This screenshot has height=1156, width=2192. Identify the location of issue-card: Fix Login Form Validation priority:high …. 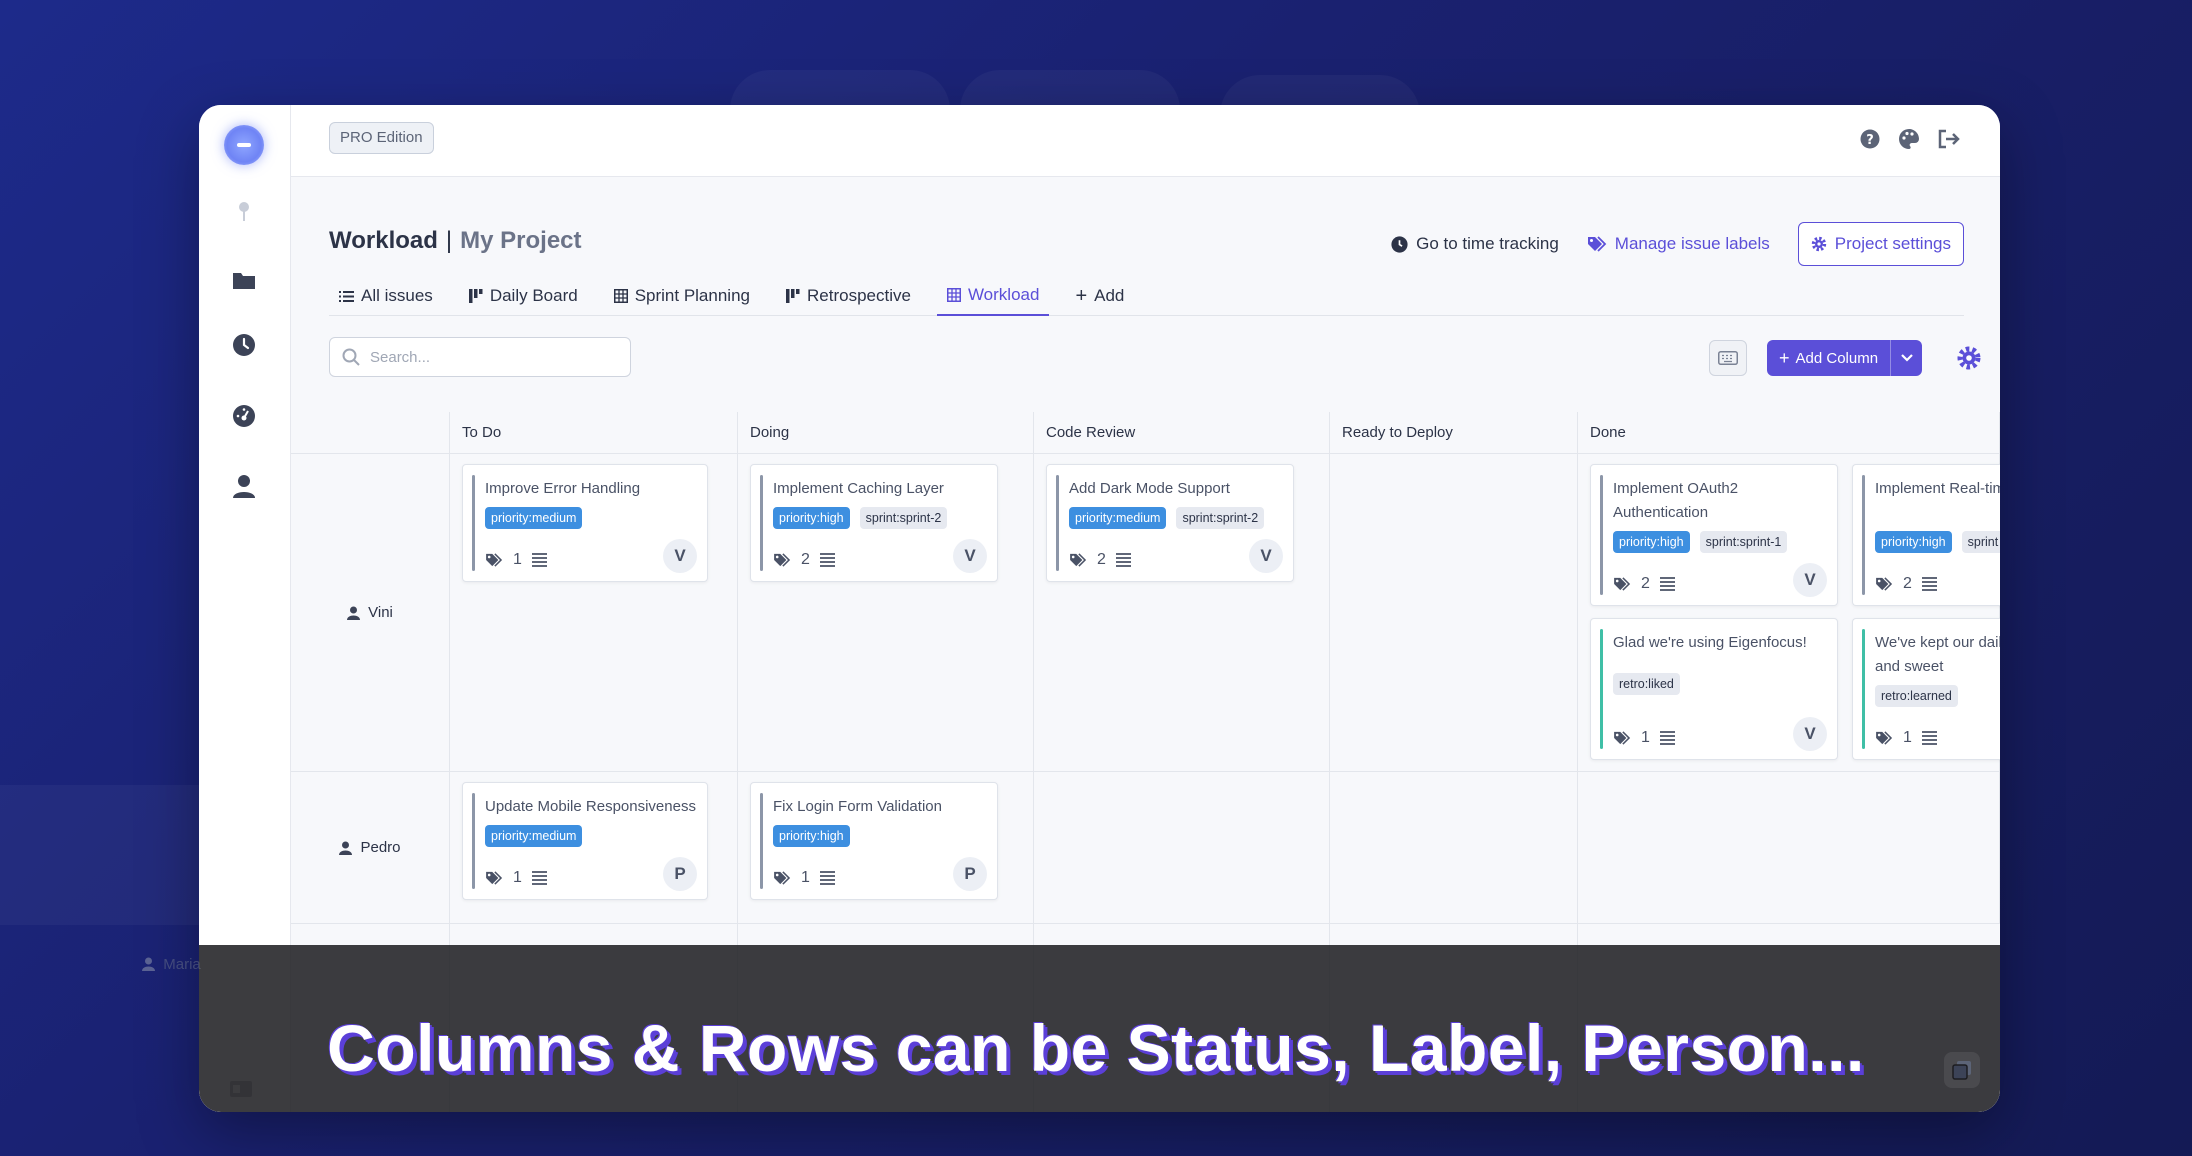
(874, 841).